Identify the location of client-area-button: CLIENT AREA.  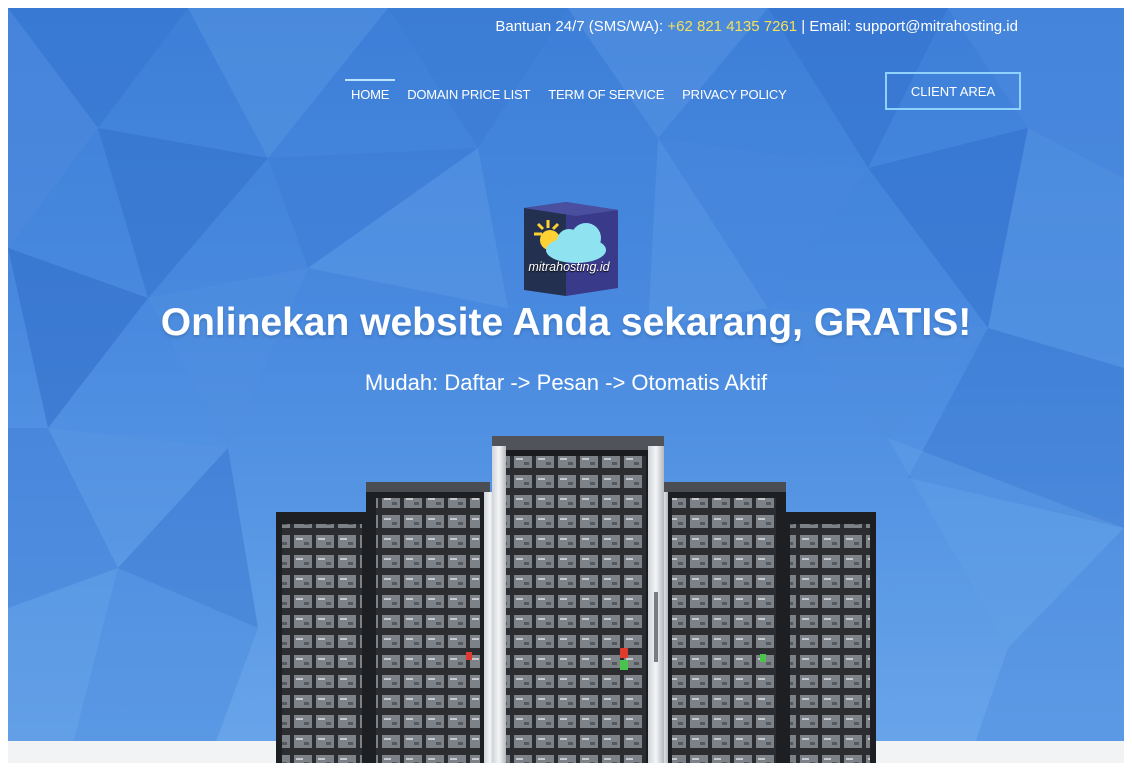
(953, 91).